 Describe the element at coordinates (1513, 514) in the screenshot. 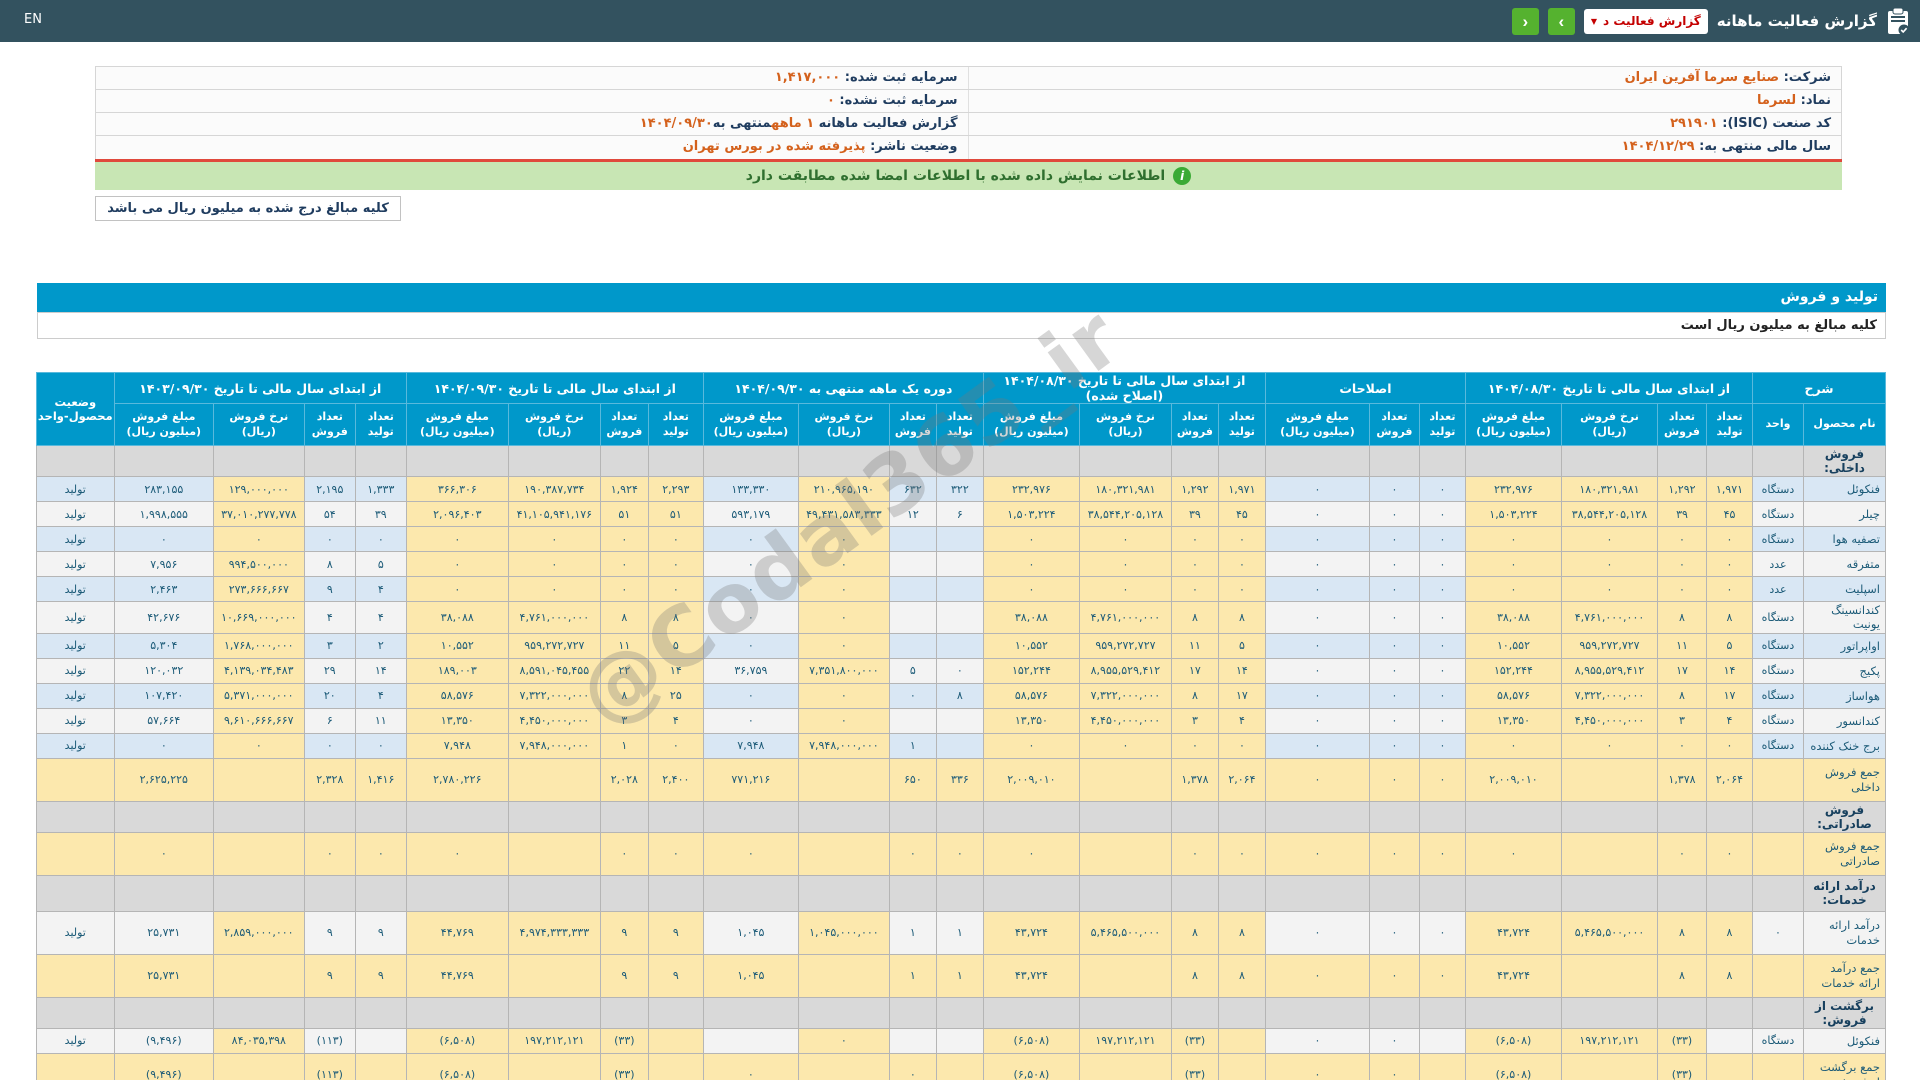

I see `table-cell: ۱,۵۰۳,۲۲۴` at that location.